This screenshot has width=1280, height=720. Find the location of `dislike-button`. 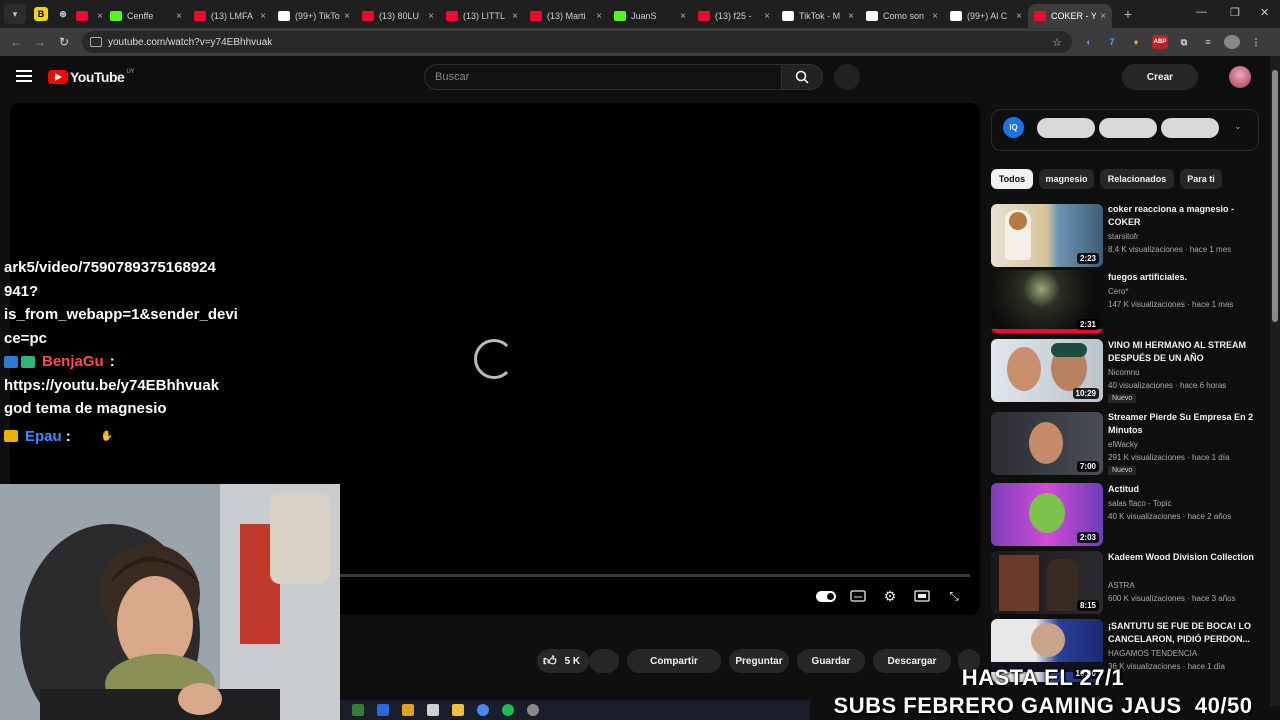

dislike-button is located at coordinates (604, 661).